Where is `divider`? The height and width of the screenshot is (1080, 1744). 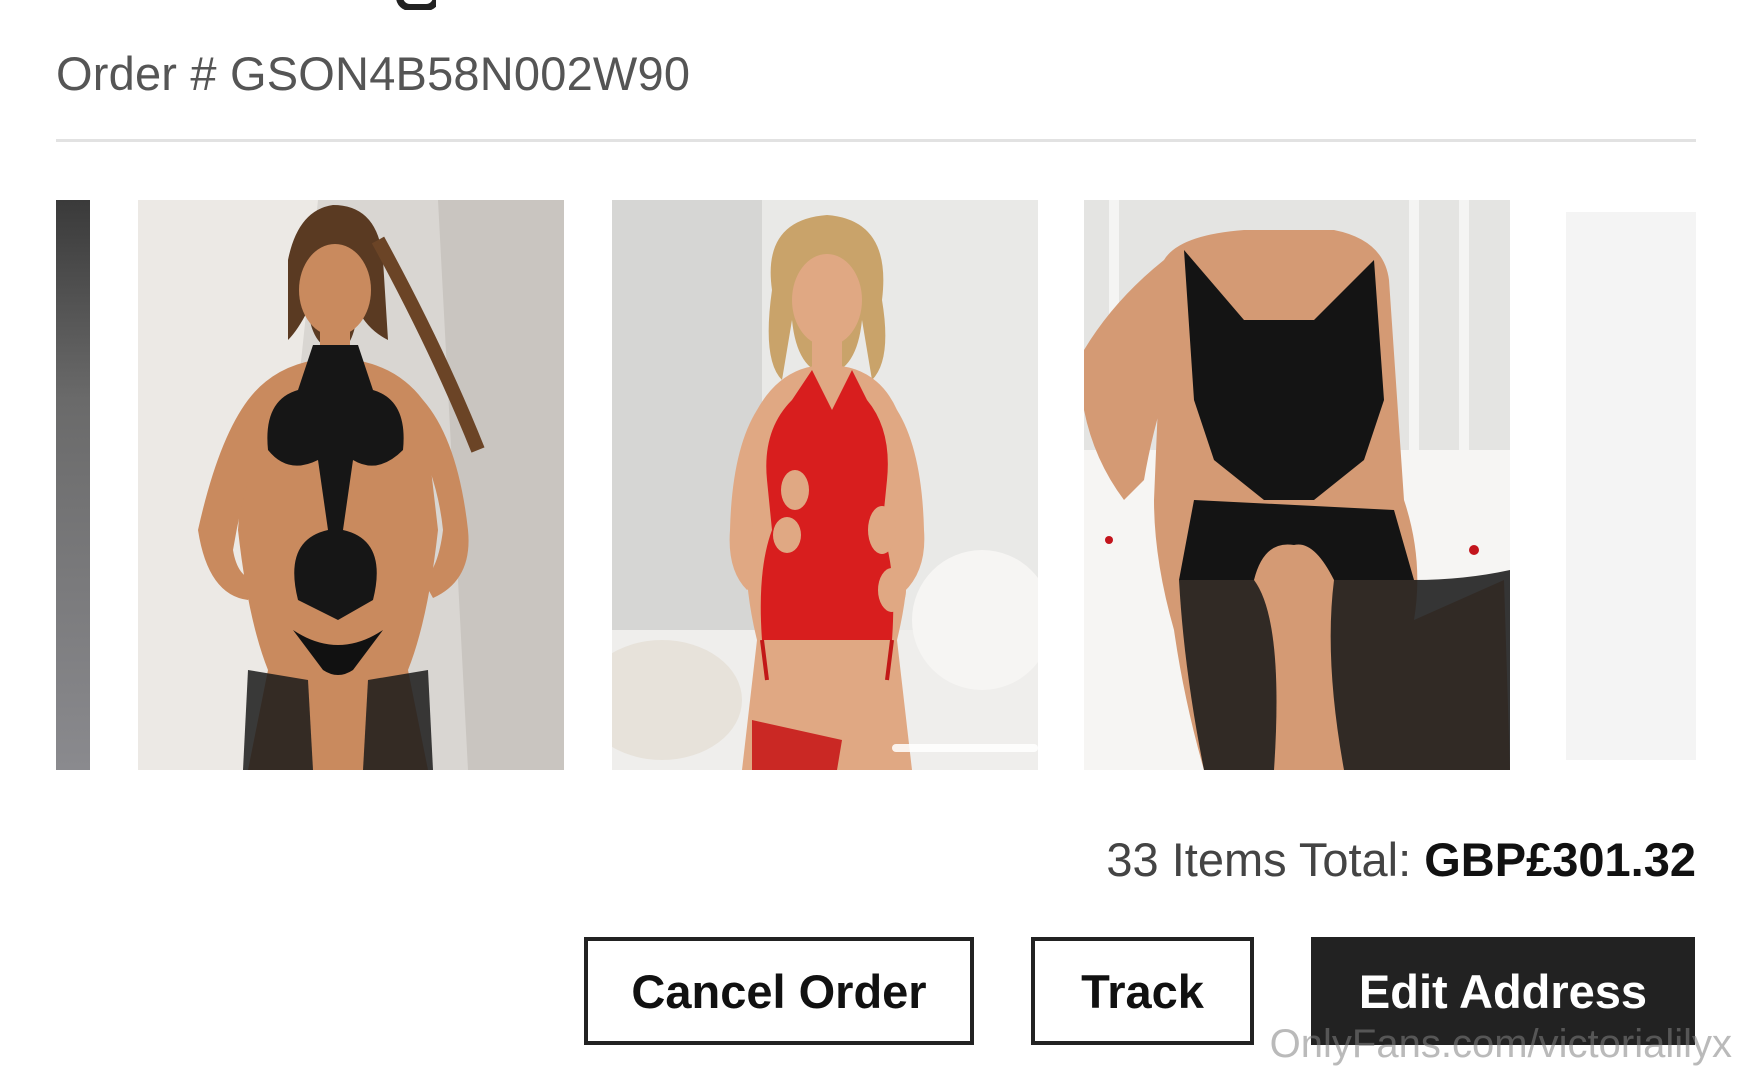
divider is located at coordinates (876, 140).